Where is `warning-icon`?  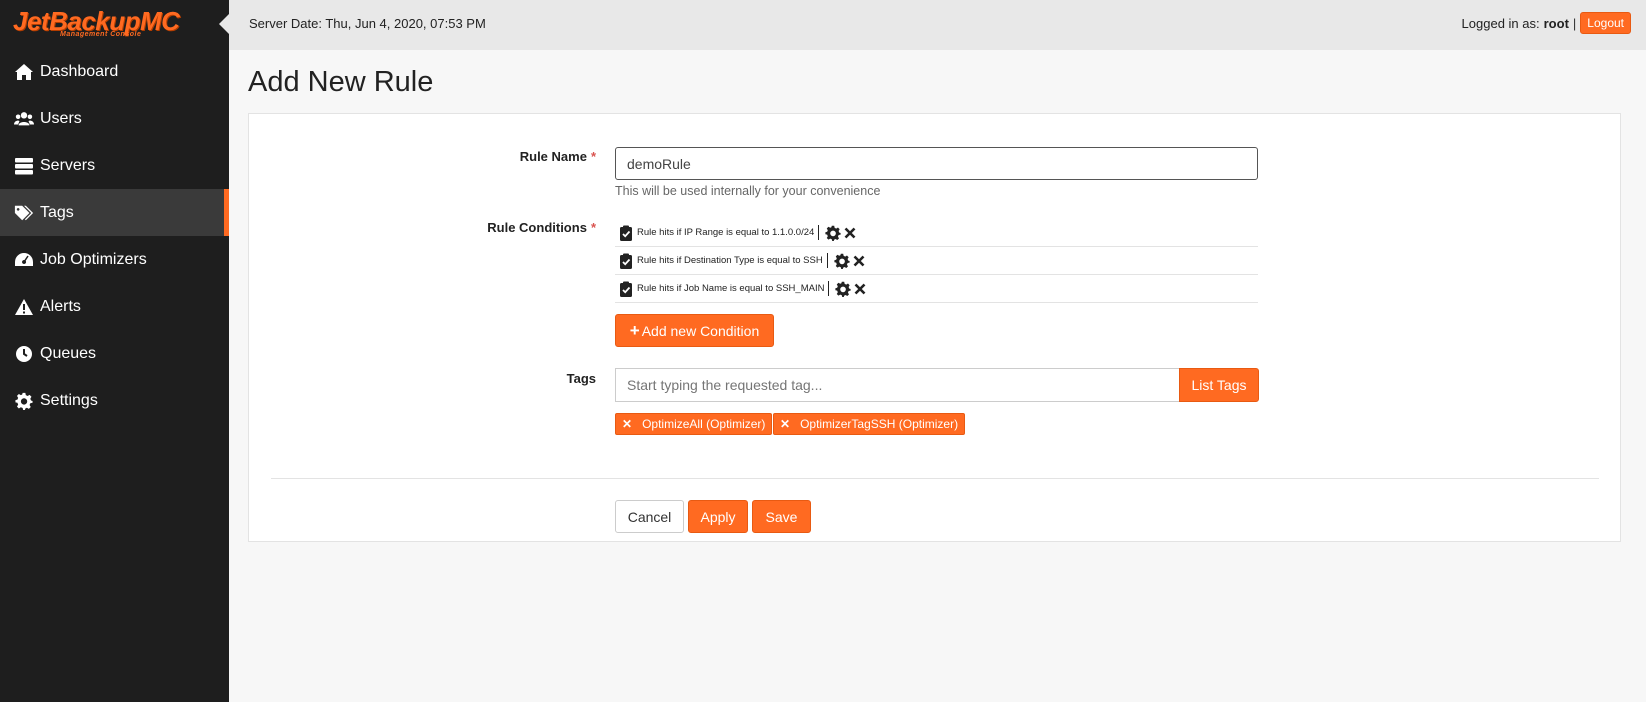
warning-icon is located at coordinates (24, 307).